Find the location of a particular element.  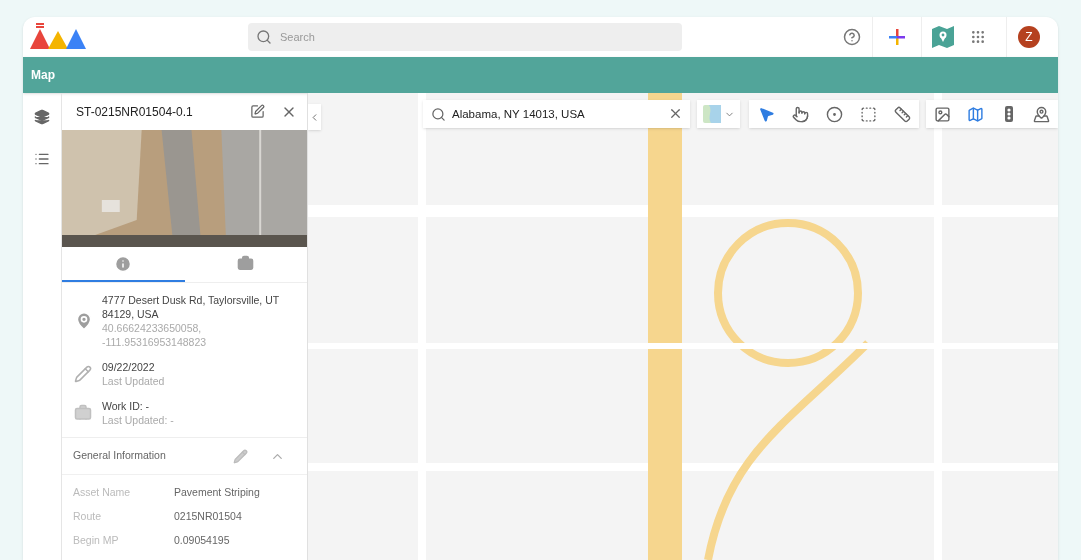

field-value: Pavement Striping is located at coordinates (217, 492).